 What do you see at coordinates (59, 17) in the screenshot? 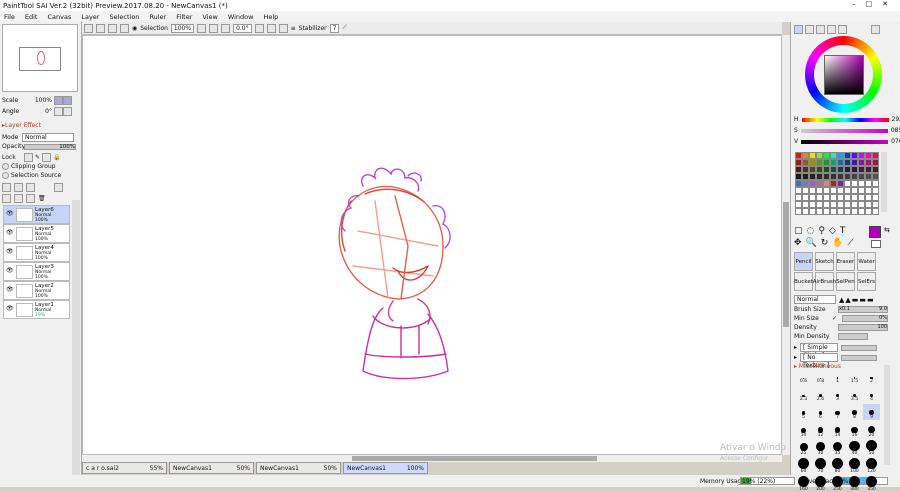
I see `menu-canvas: Canvas` at bounding box center [59, 17].